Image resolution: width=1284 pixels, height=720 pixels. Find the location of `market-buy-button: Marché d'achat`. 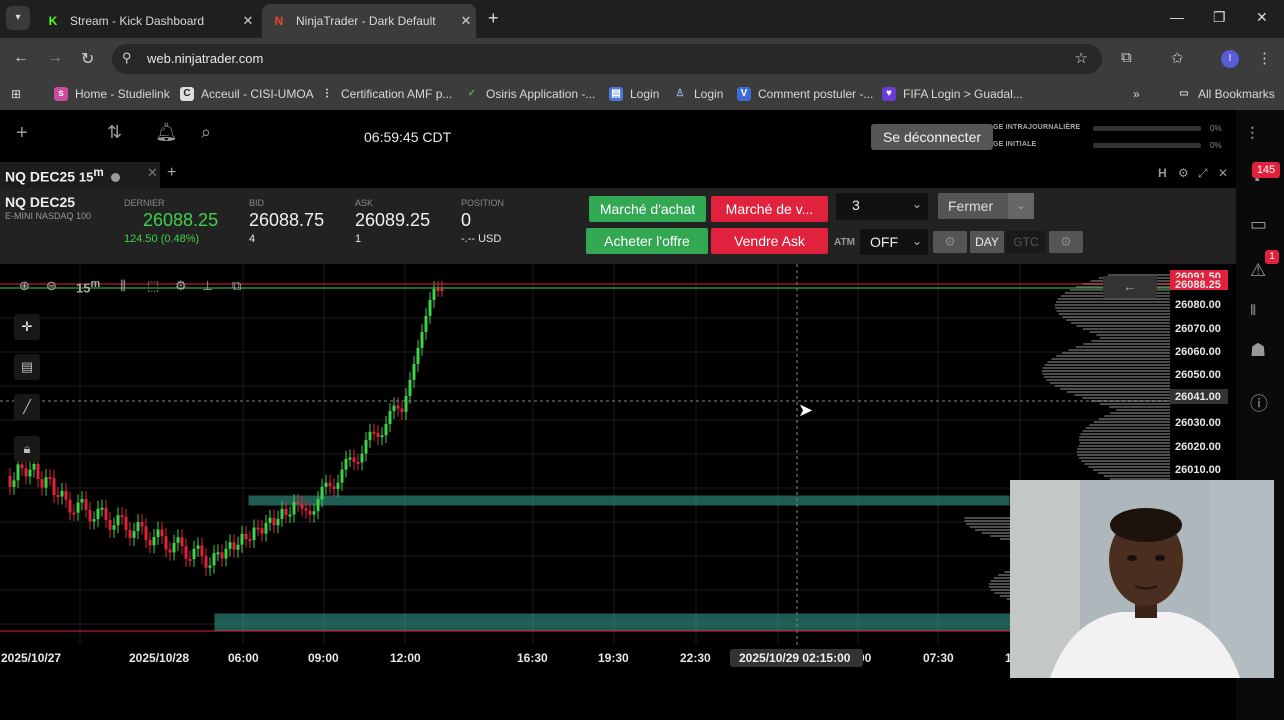

market-buy-button: Marché d'achat is located at coordinates (647, 209).